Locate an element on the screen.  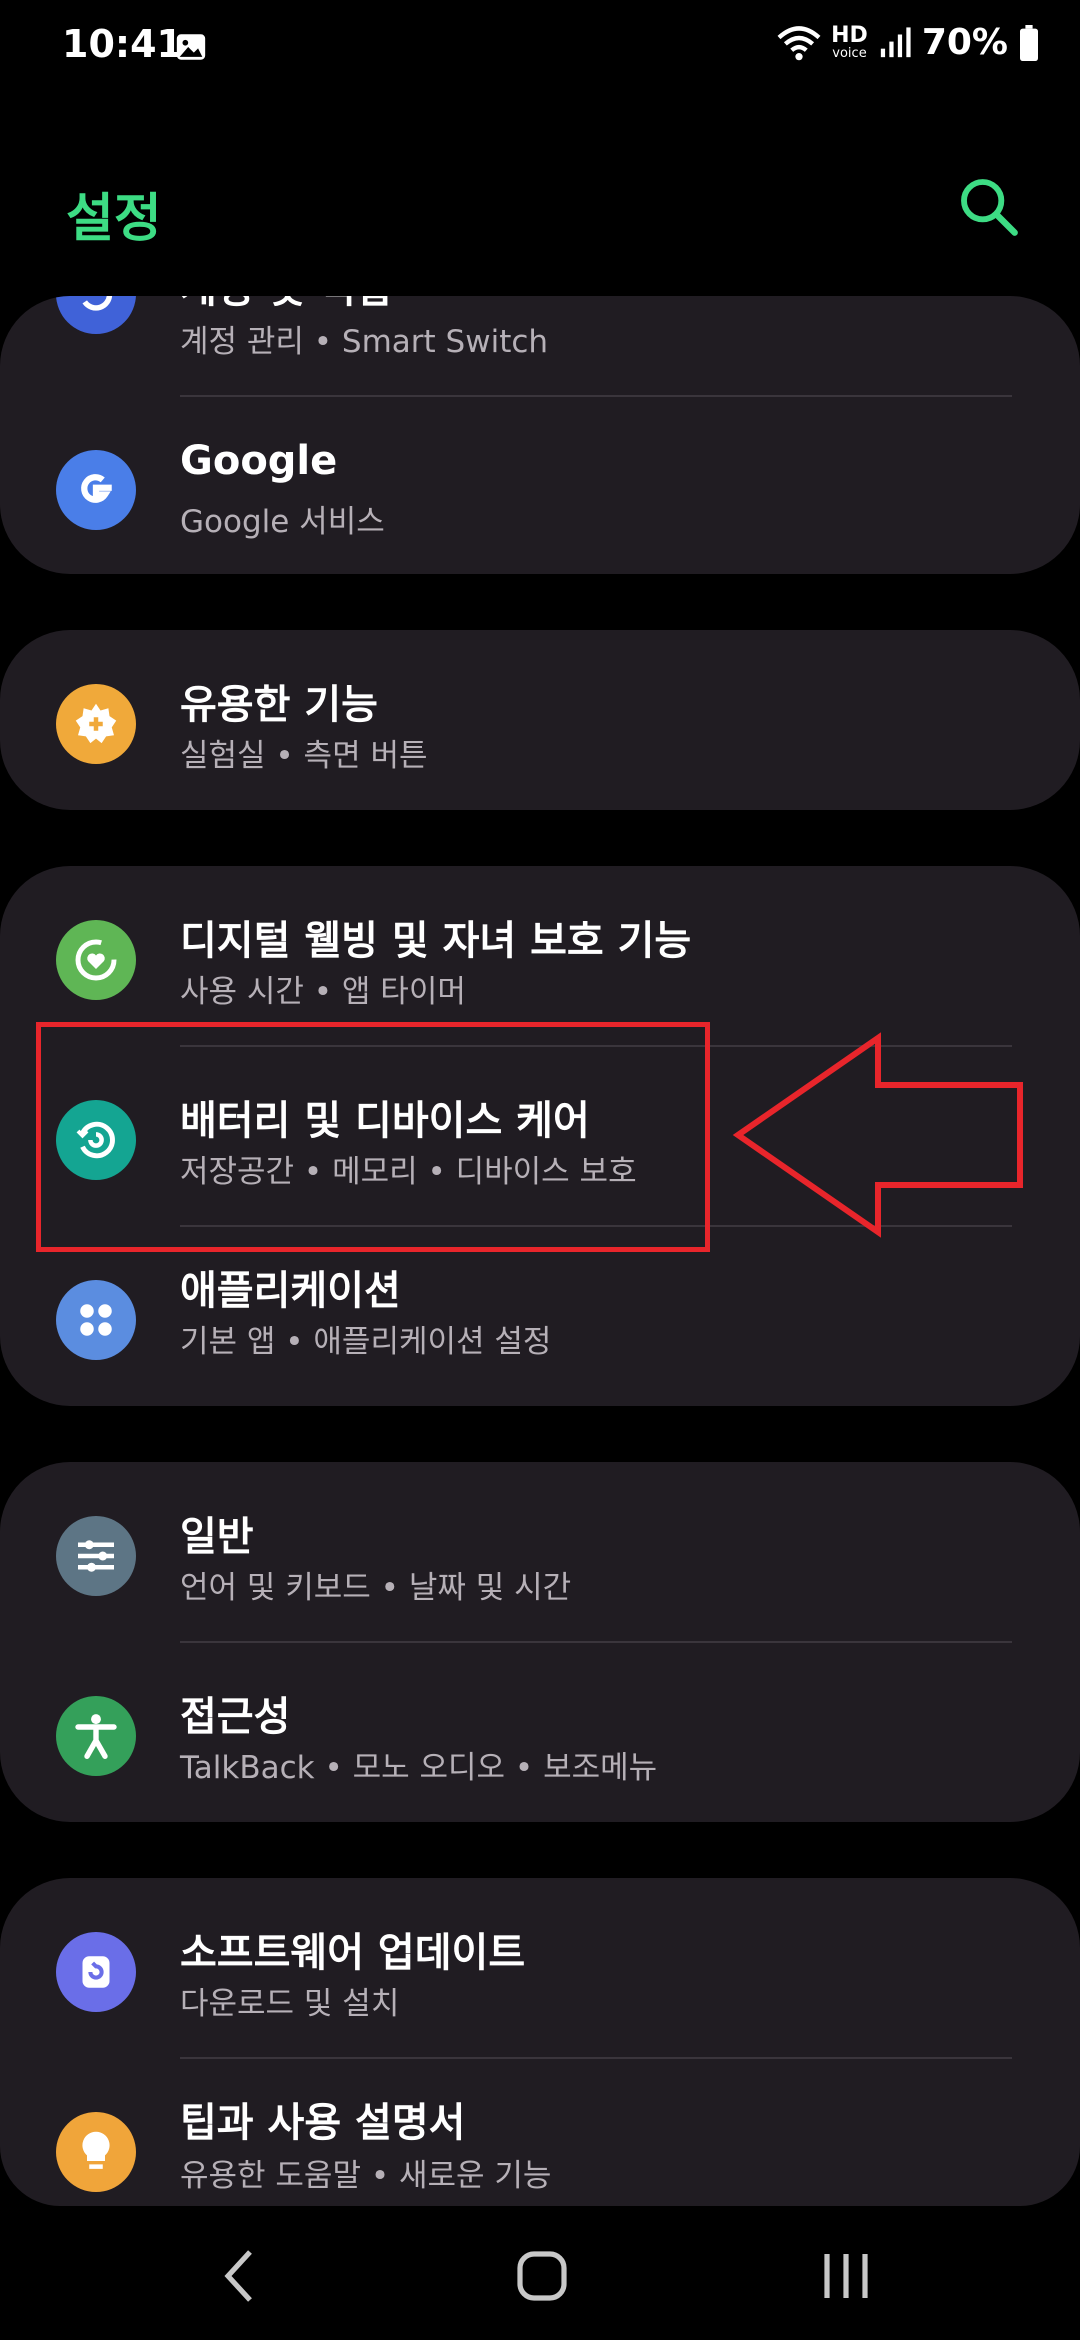
item-title: 소프트웨어 업데이트 is located at coordinates (353, 1953).